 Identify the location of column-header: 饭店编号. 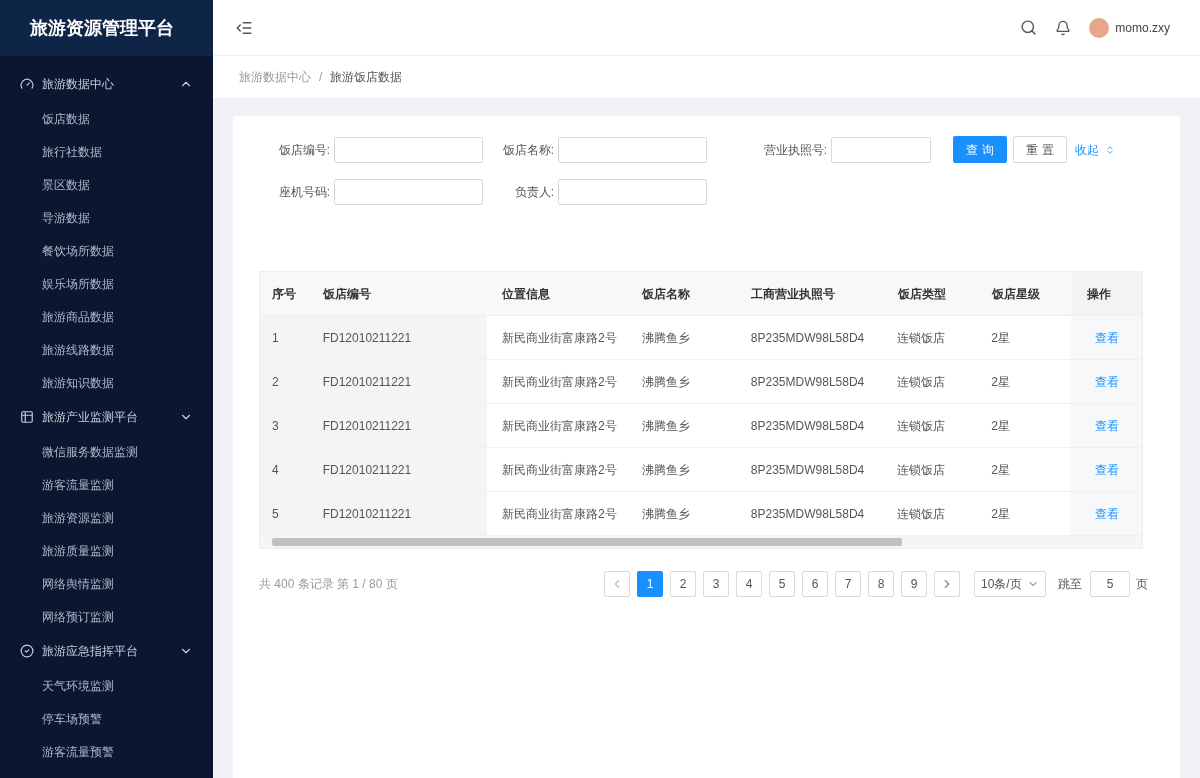
(346, 294).